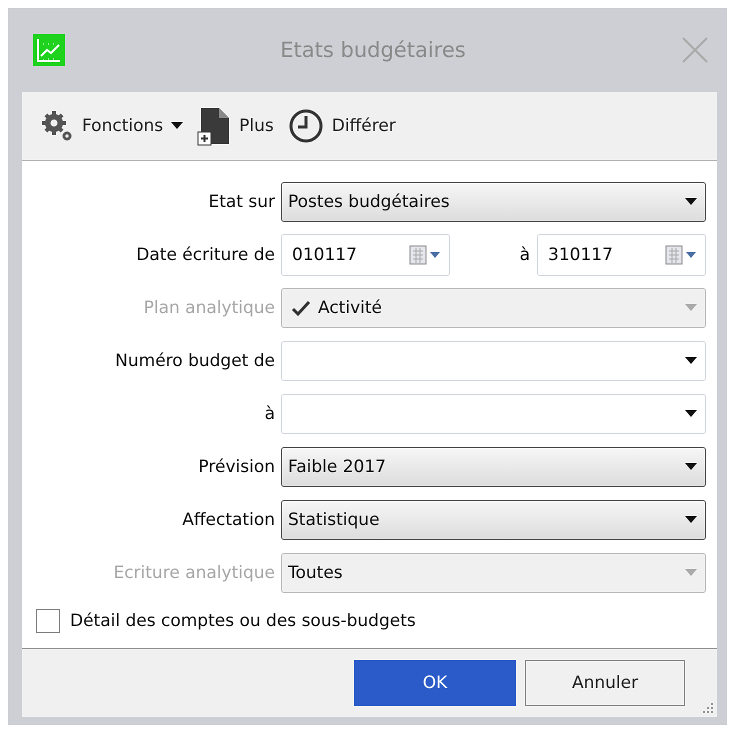  Describe the element at coordinates (228, 520) in the screenshot. I see `field-label: Affectation` at that location.